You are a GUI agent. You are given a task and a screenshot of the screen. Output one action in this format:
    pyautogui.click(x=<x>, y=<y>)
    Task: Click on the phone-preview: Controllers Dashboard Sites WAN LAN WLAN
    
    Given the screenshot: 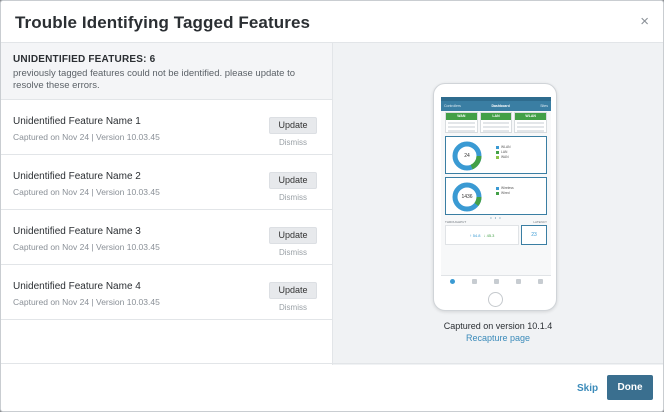 What is the action you would take?
    pyautogui.click(x=495, y=197)
    